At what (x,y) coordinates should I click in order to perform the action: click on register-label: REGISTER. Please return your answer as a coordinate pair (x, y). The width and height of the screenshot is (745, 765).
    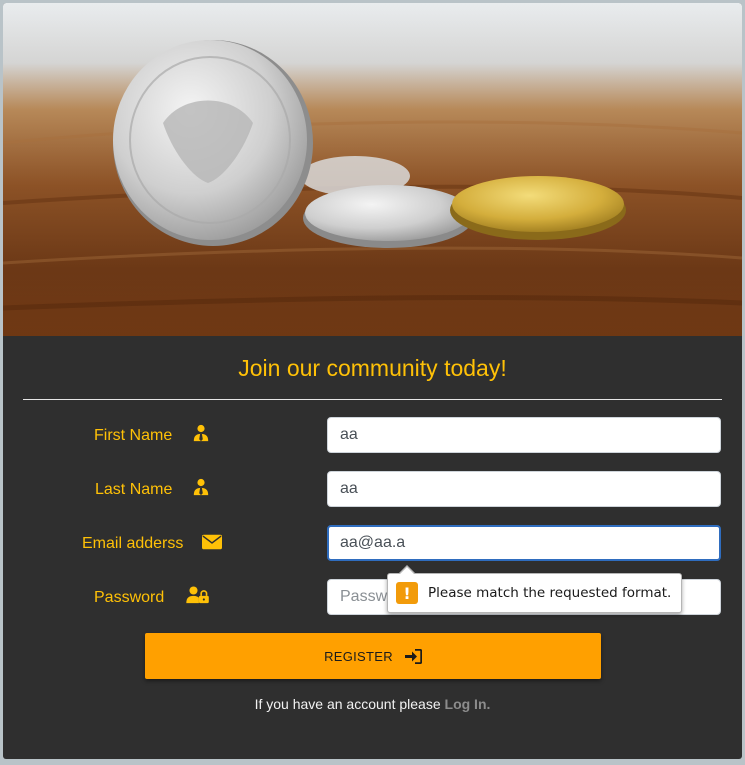
    Looking at the image, I should click on (358, 656).